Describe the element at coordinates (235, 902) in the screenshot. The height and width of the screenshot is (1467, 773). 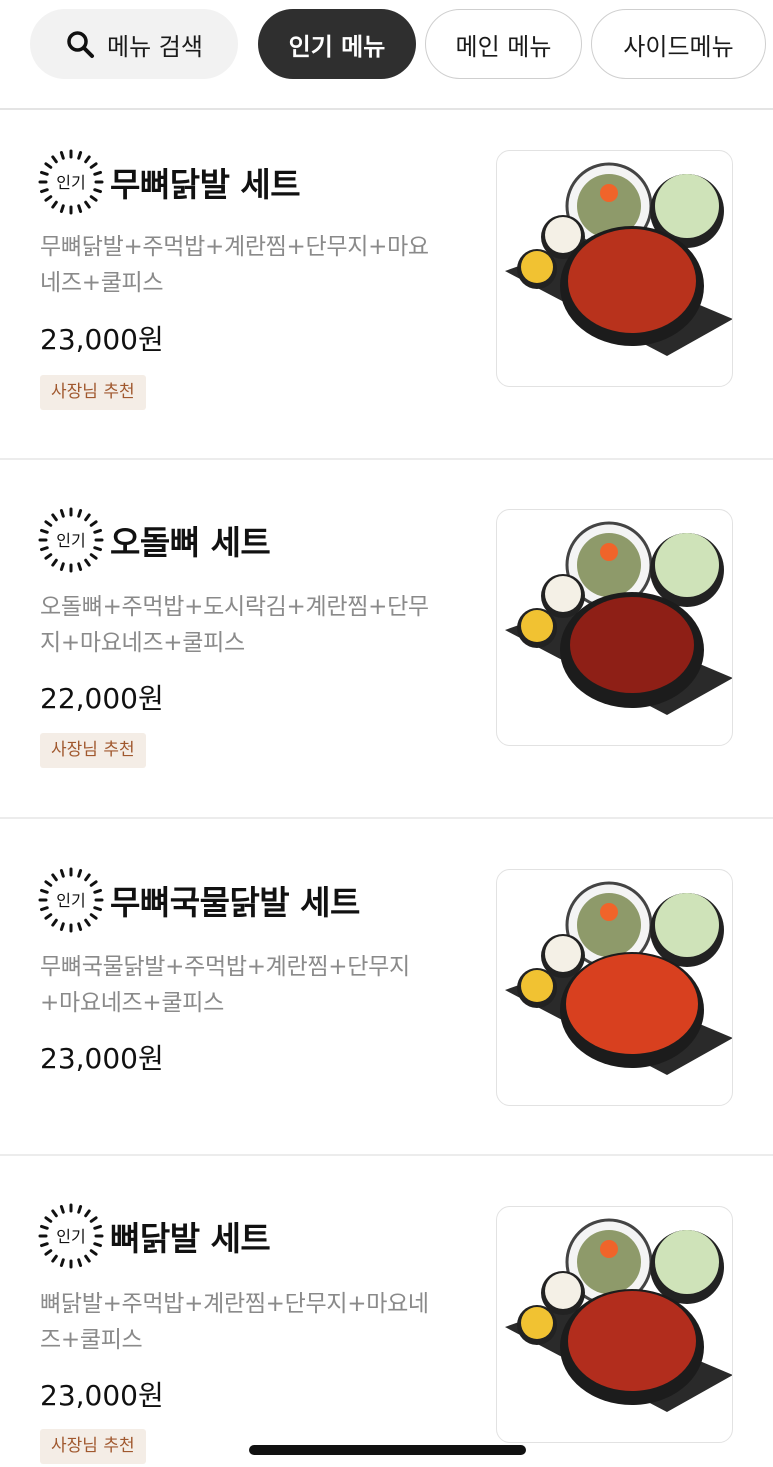
I see `menu-item-name: 무뼈국물닭발 세트` at that location.